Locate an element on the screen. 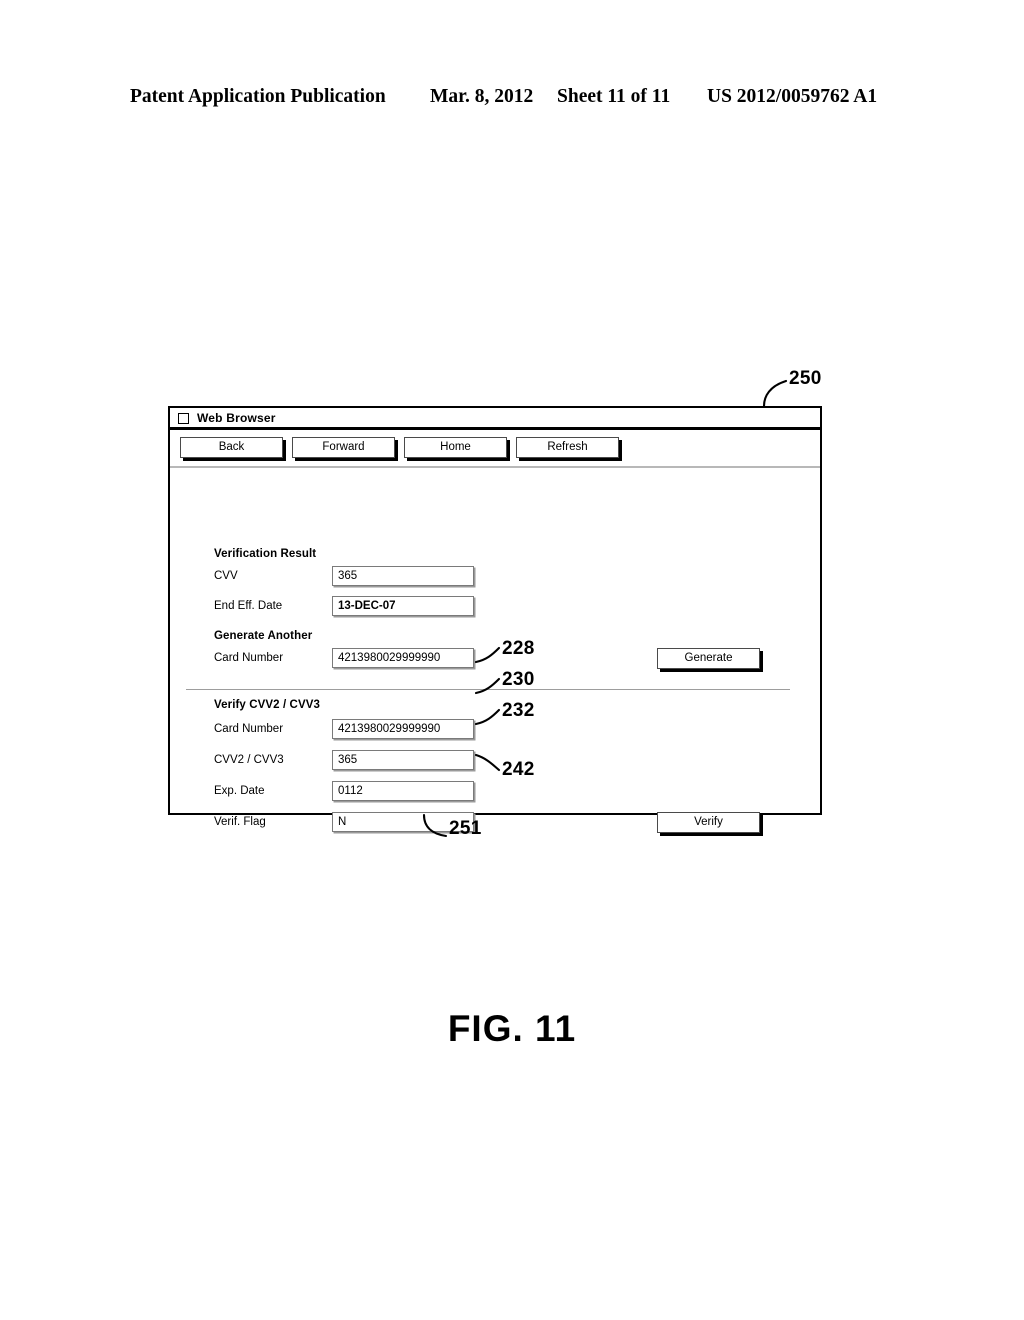 This screenshot has width=1024, height=1320. cvv-label: CVV is located at coordinates (226, 576).